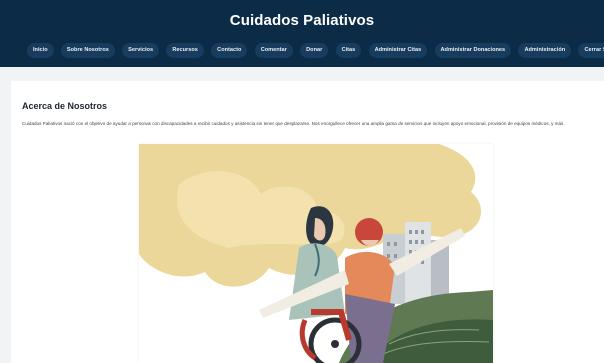  I want to click on about-title: Acerca de Nosotros, so click(65, 106).